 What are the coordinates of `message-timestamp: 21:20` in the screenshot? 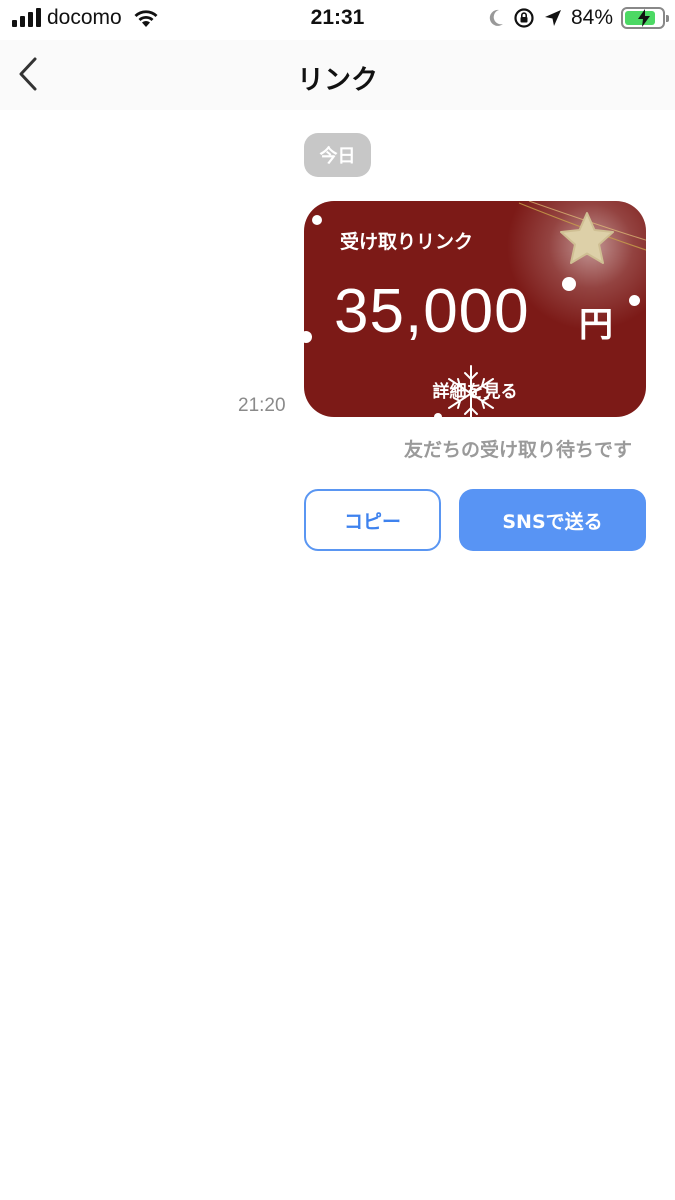 It's located at (262, 405).